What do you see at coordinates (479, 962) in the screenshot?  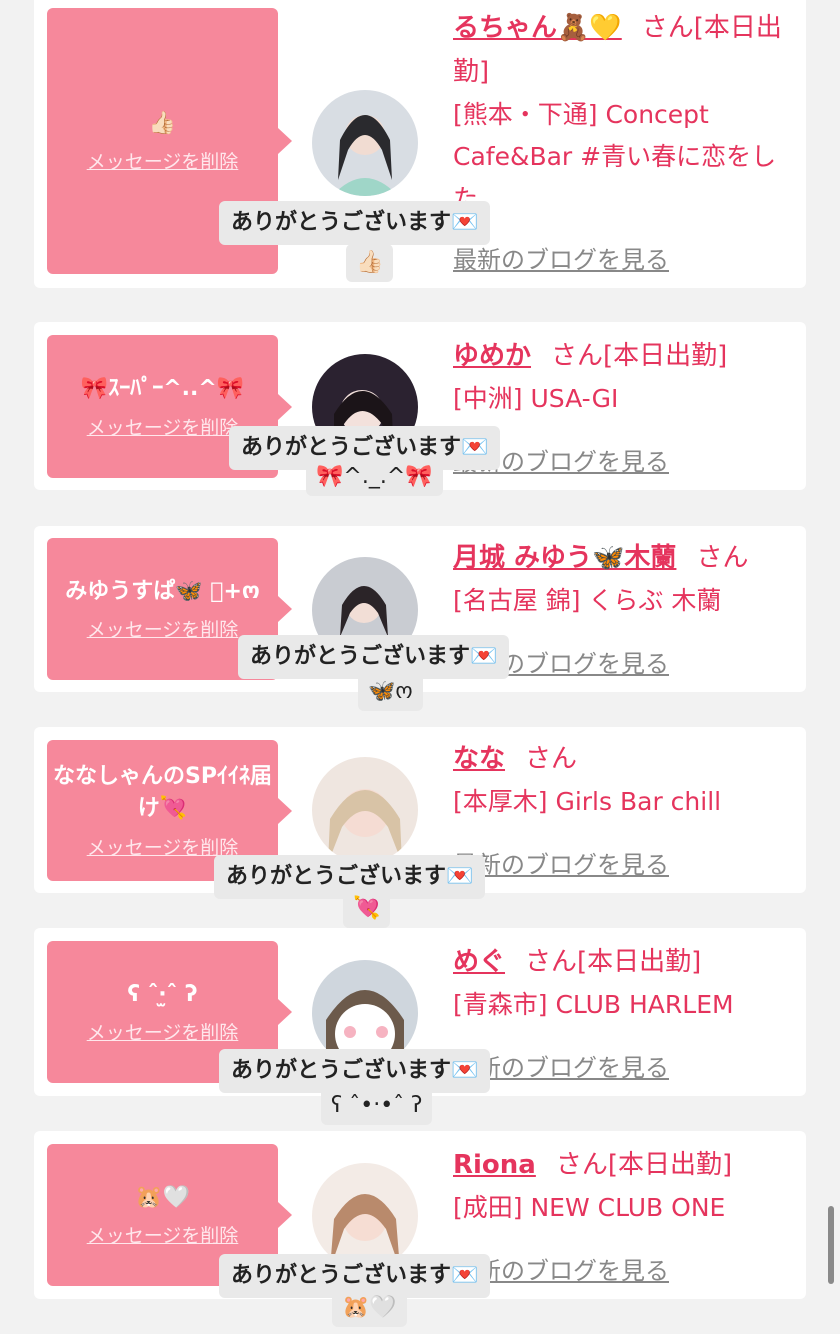 I see `girl-name-link: めぐ` at bounding box center [479, 962].